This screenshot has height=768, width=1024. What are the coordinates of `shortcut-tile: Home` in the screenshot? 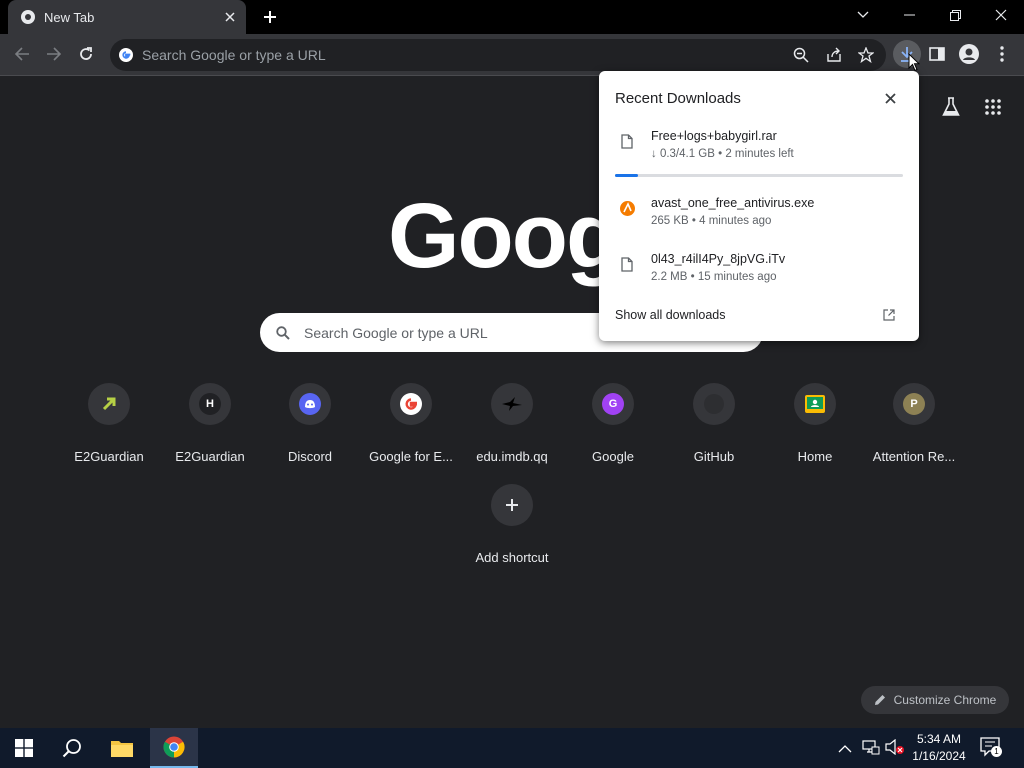 It's located at (815, 423).